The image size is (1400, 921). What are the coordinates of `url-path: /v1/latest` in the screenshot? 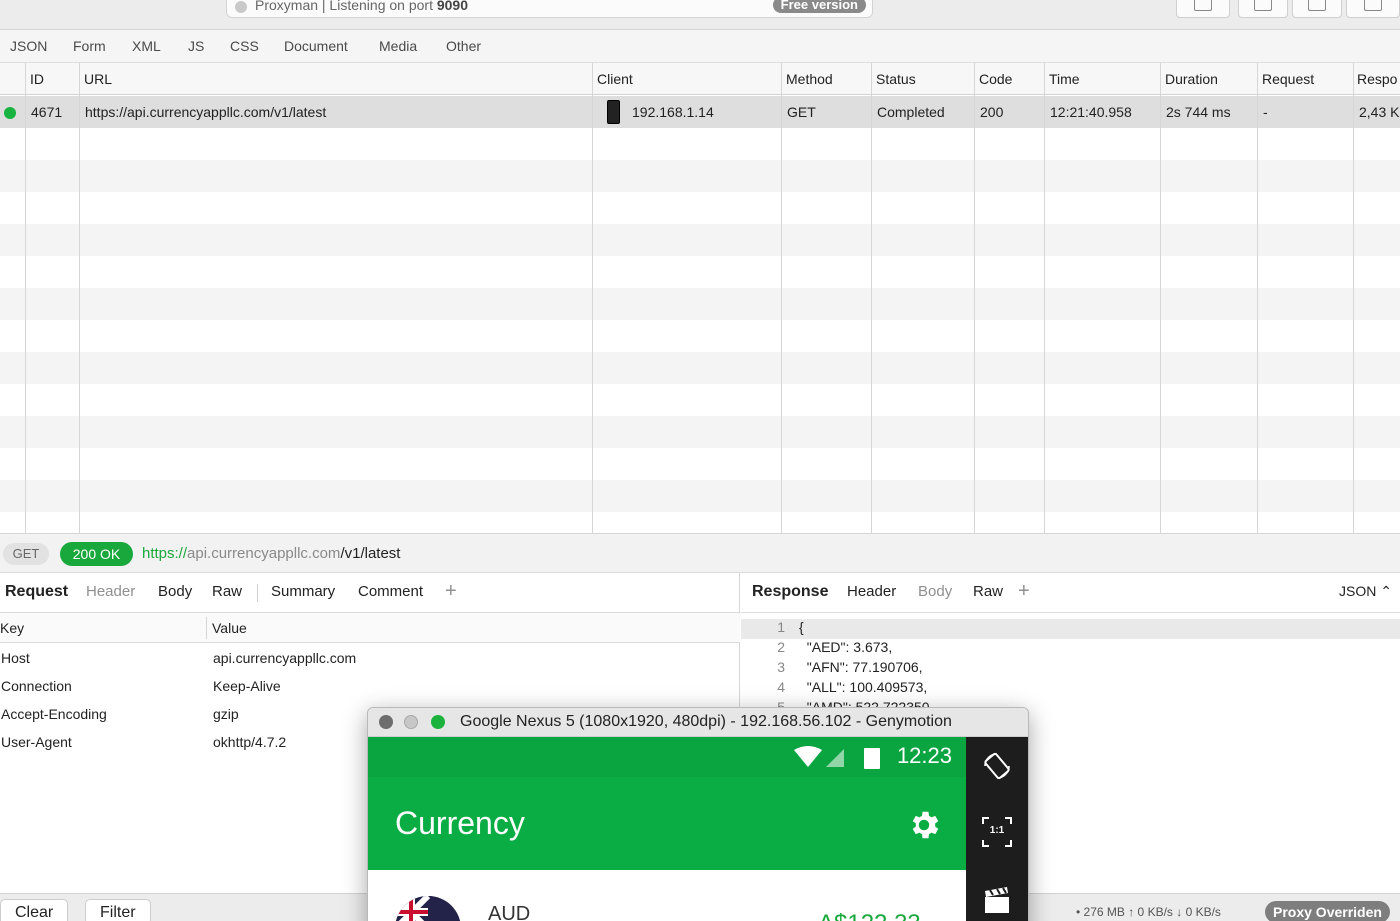 It's located at (370, 553).